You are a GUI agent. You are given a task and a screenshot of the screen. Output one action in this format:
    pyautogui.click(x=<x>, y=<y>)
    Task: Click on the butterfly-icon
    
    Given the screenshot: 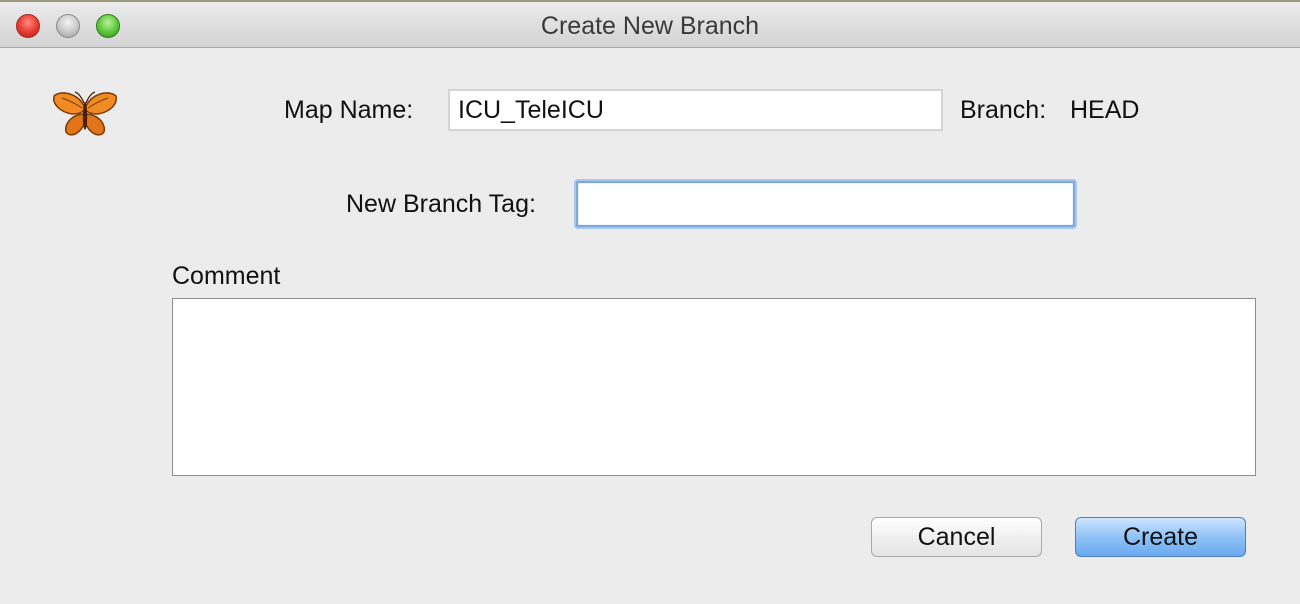 What is the action you would take?
    pyautogui.click(x=85, y=113)
    